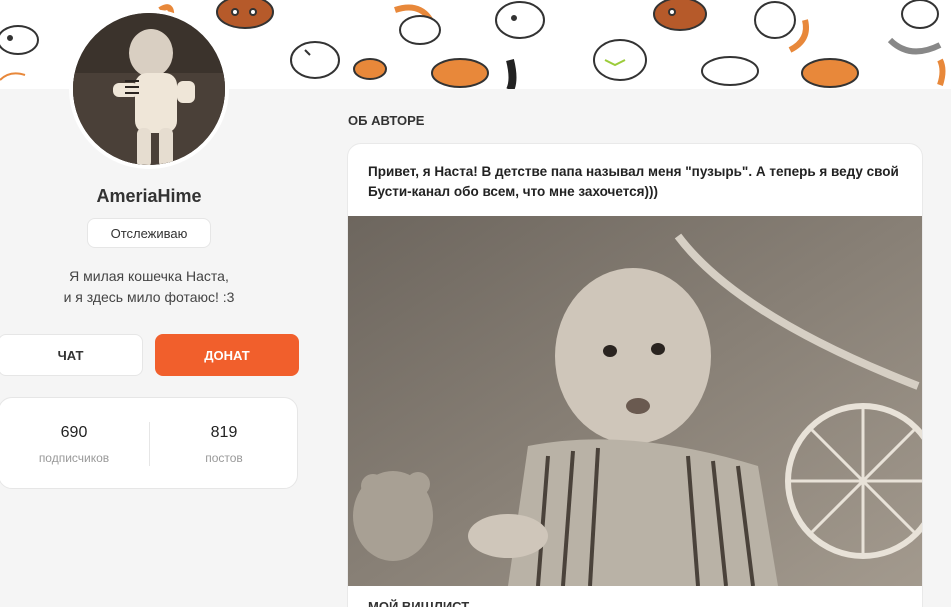 This screenshot has height=607, width=951. What do you see at coordinates (224, 444) in the screenshot?
I see `posts-stat: 819 постов` at bounding box center [224, 444].